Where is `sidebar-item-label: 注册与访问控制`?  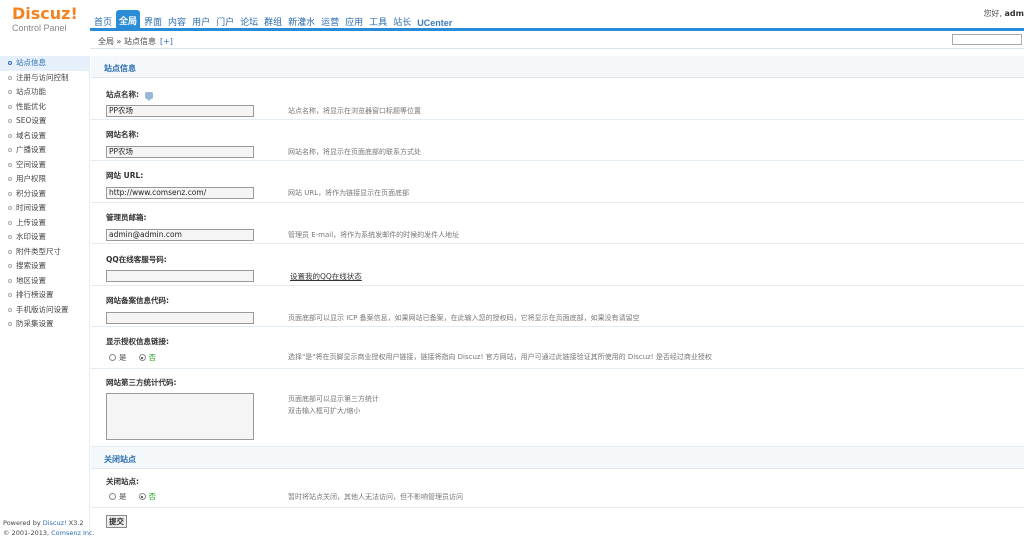
sidebar-item-label: 注册与访问控制 is located at coordinates (42, 77).